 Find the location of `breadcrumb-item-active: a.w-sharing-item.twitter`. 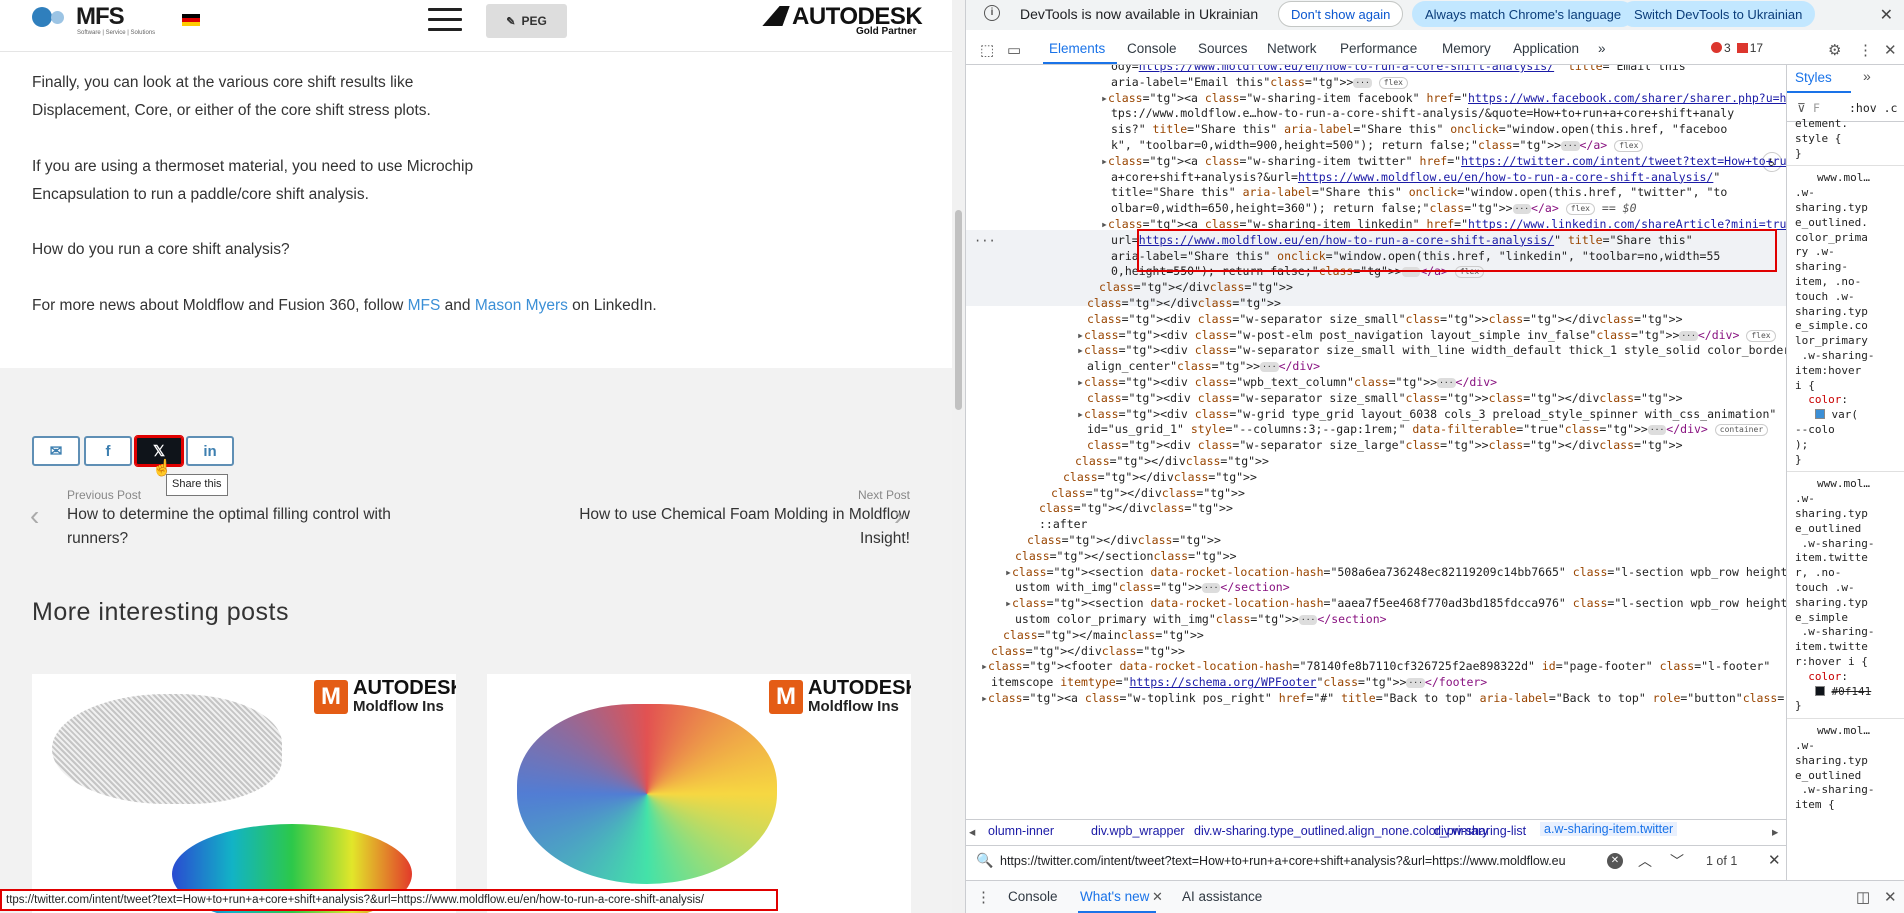

breadcrumb-item-active: a.w-sharing-item.twitter is located at coordinates (1609, 829).